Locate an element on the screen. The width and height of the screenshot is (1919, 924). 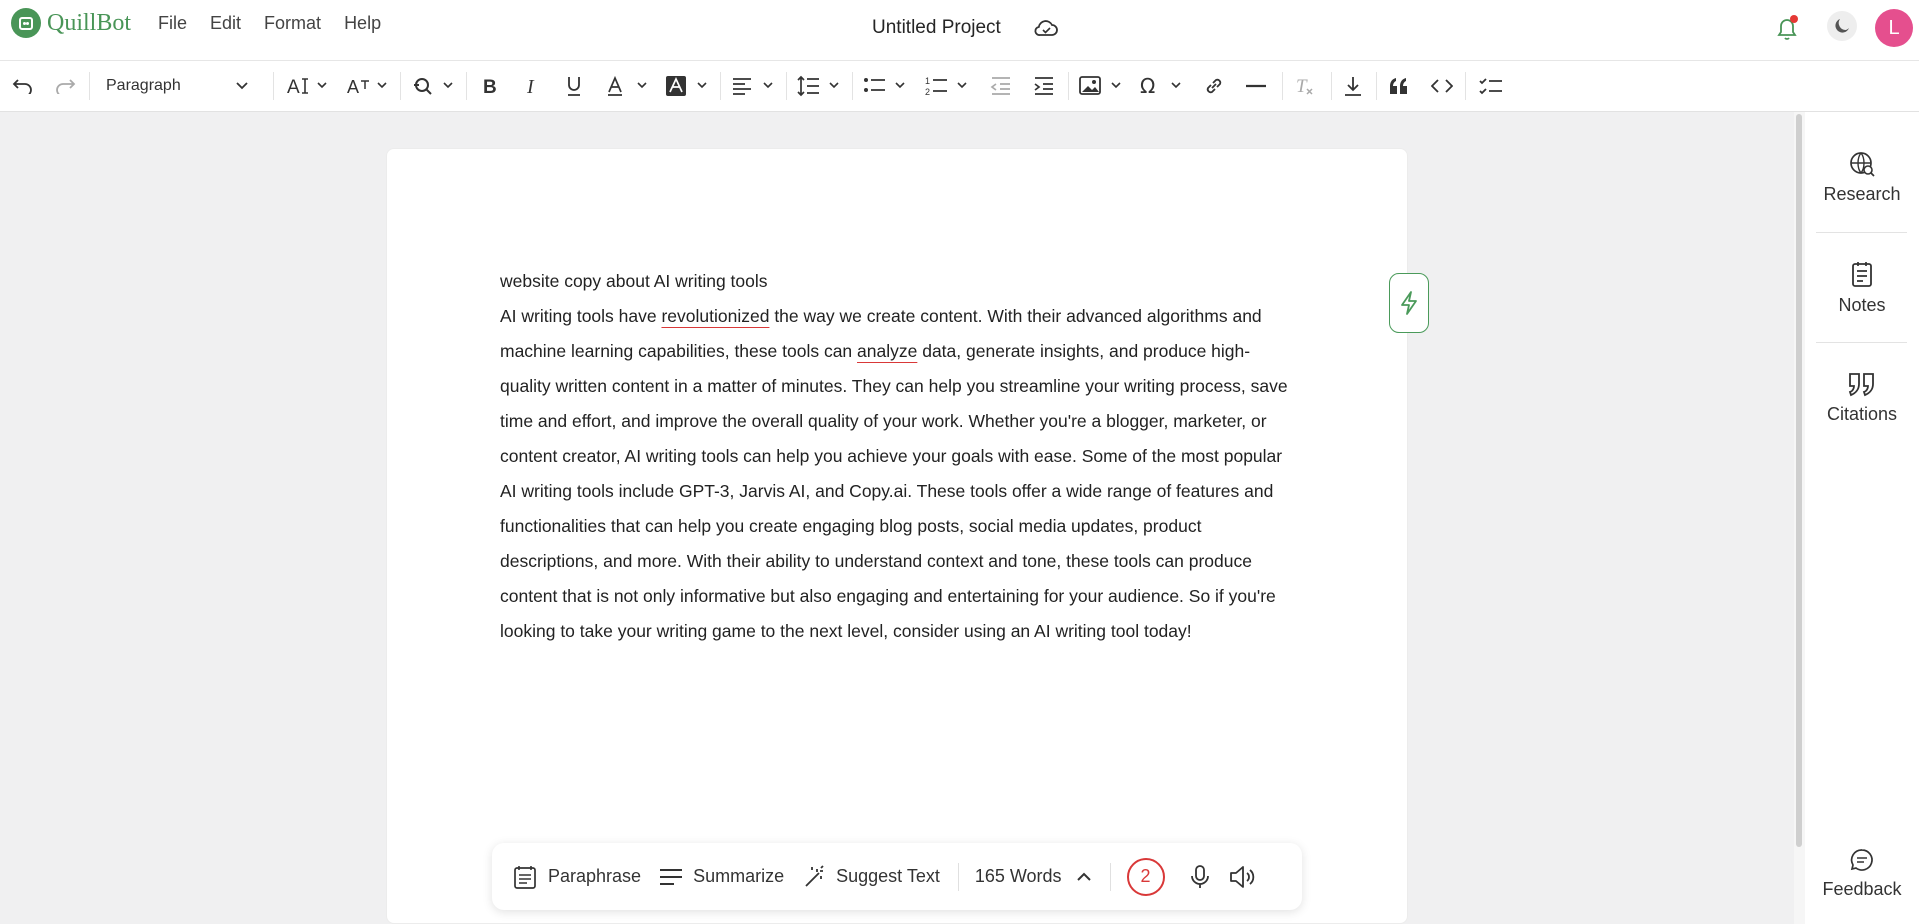
image-icon is located at coordinates (1100, 85).